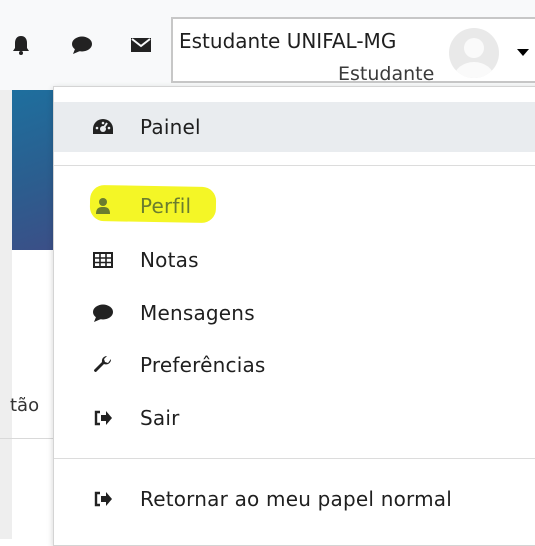 The height and width of the screenshot is (546, 535). I want to click on menu-item-label: Retornar ao meu papel normal, so click(296, 499).